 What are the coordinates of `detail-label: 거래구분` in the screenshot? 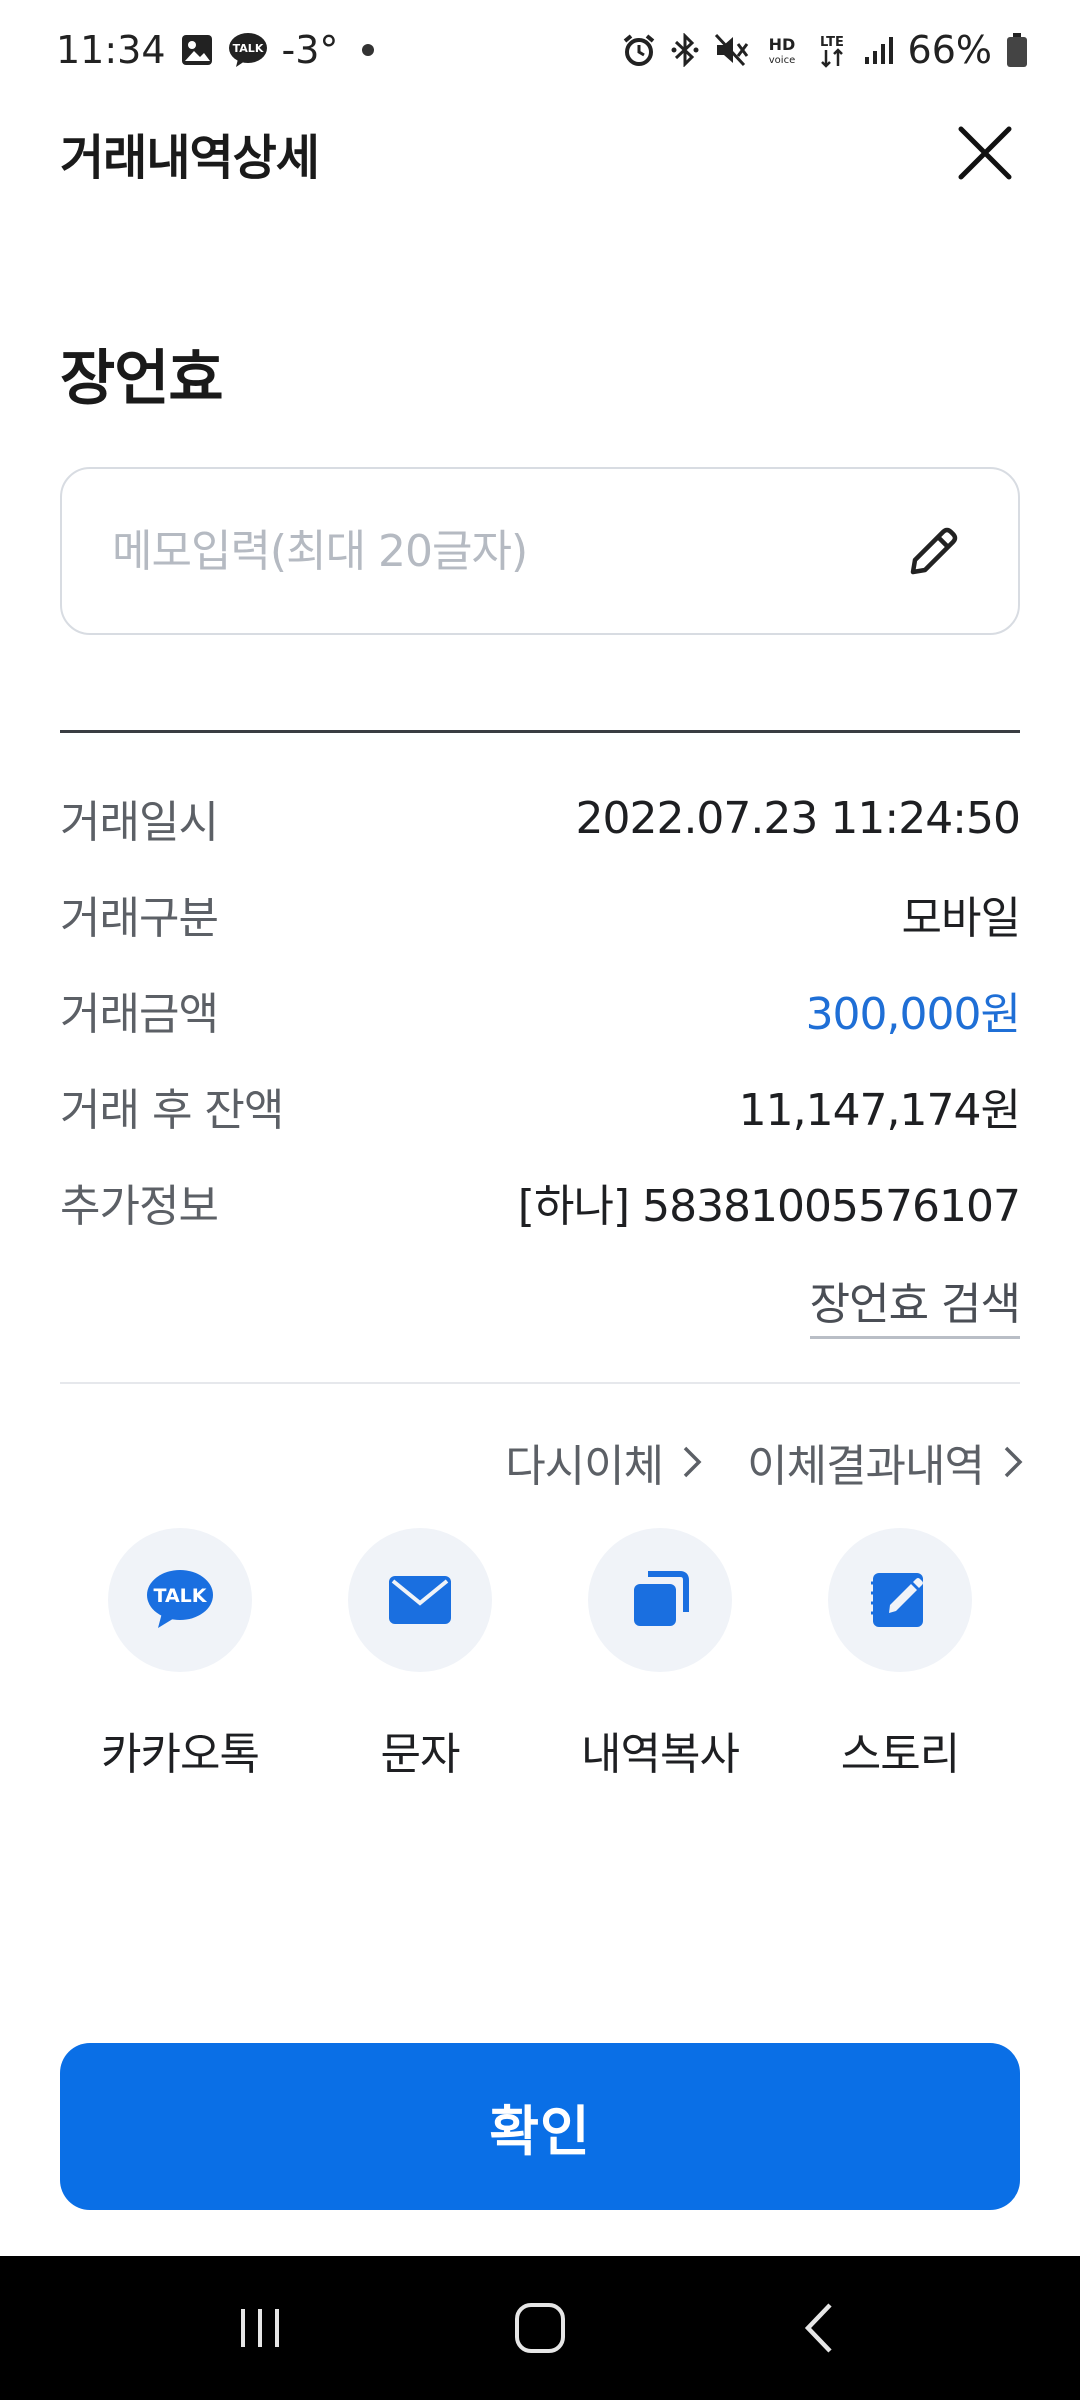 It's located at (139, 918).